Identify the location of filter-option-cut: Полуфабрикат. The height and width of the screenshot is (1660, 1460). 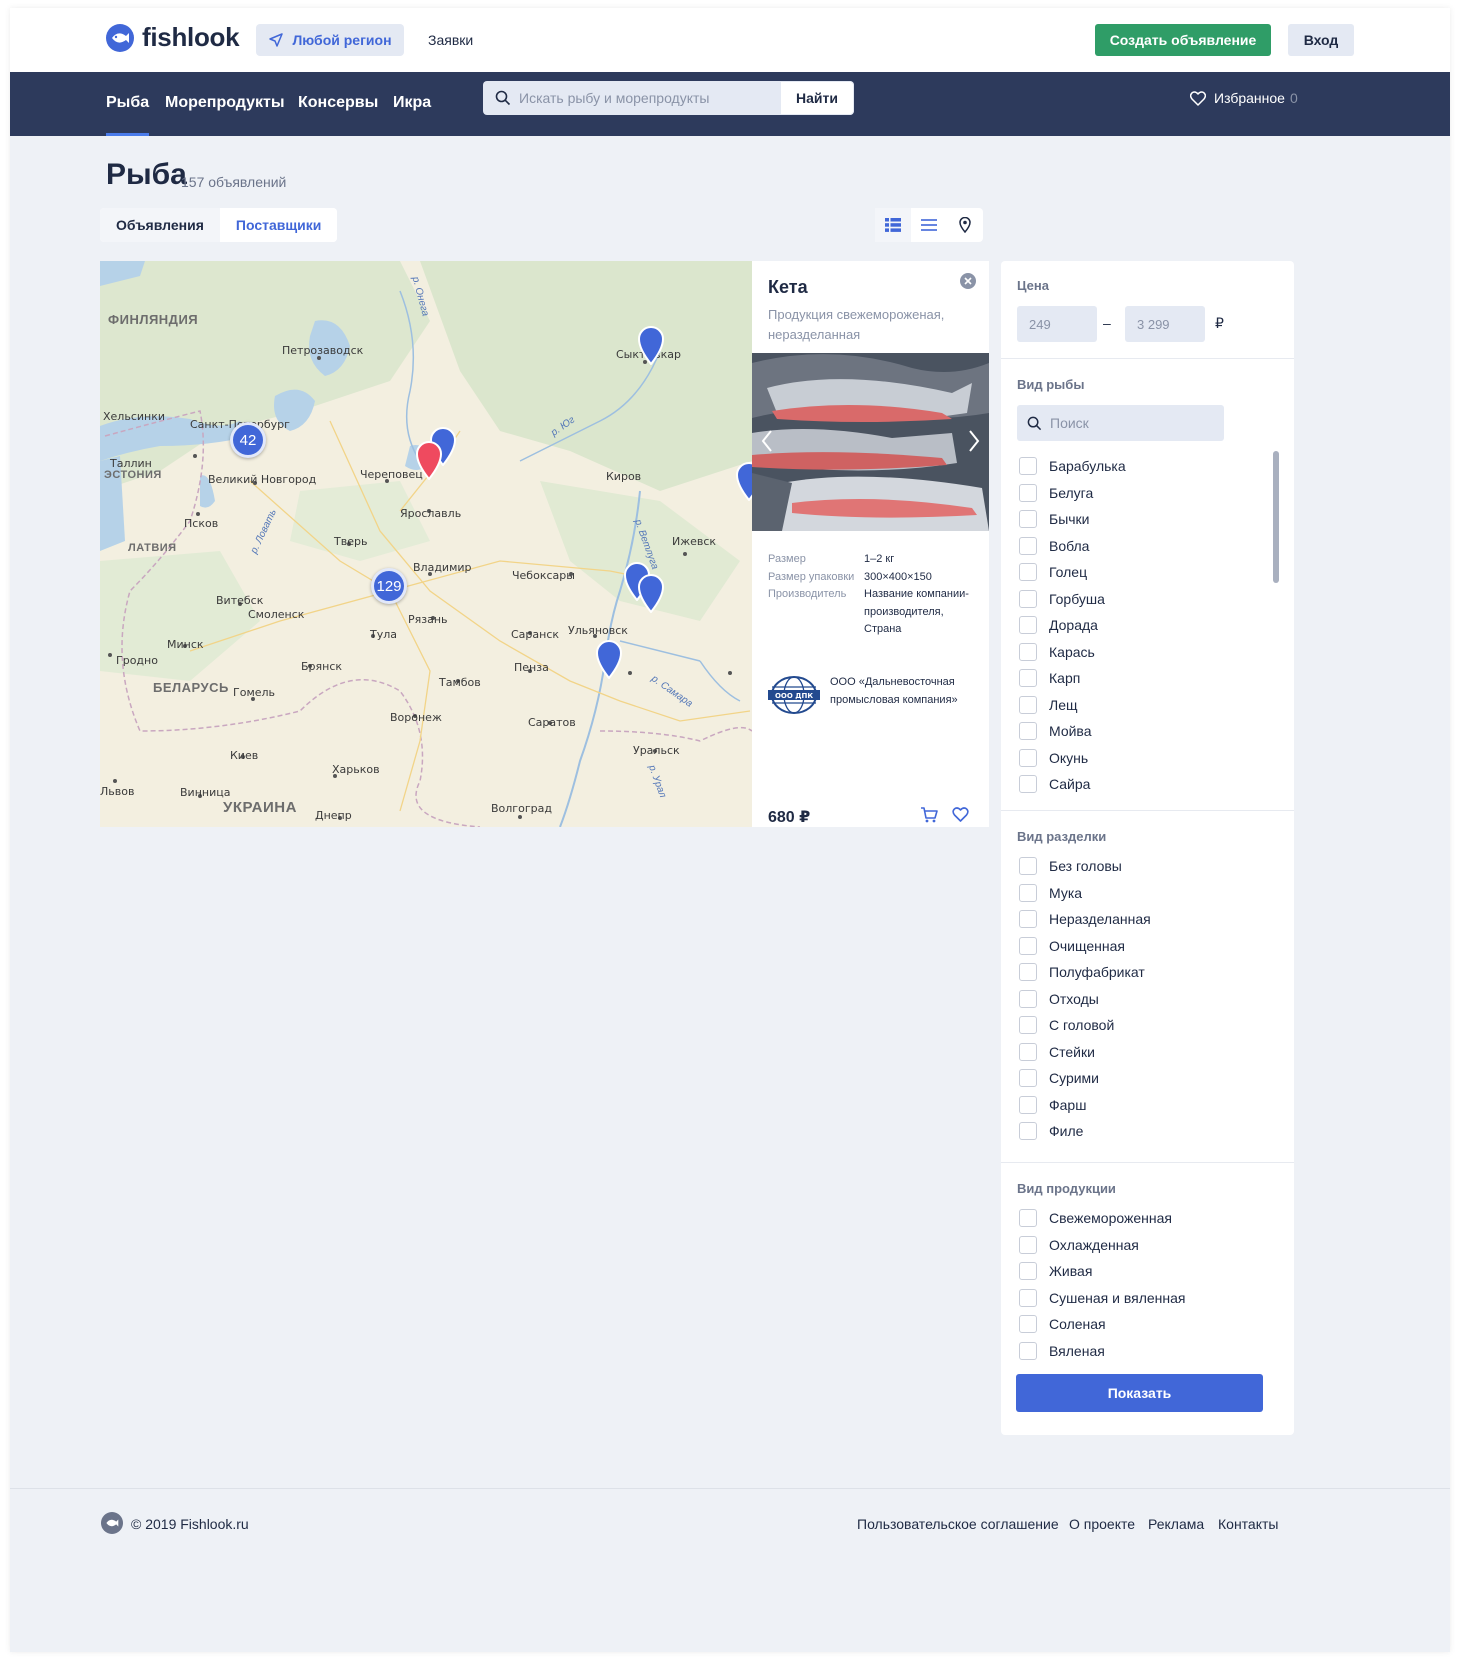
(1082, 972).